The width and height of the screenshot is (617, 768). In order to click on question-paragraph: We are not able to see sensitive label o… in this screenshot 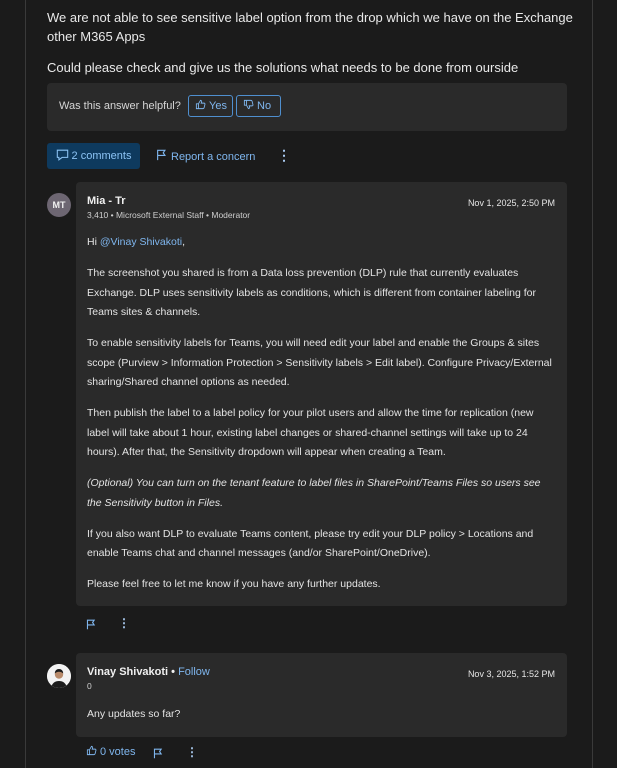, I will do `click(310, 27)`.